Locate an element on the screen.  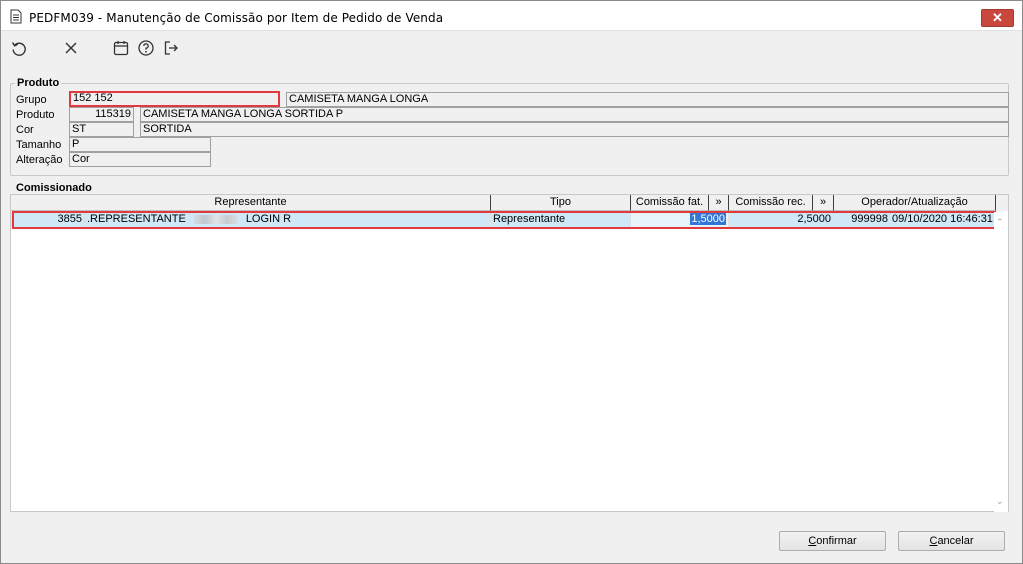
exit-button is located at coordinates (171, 48).